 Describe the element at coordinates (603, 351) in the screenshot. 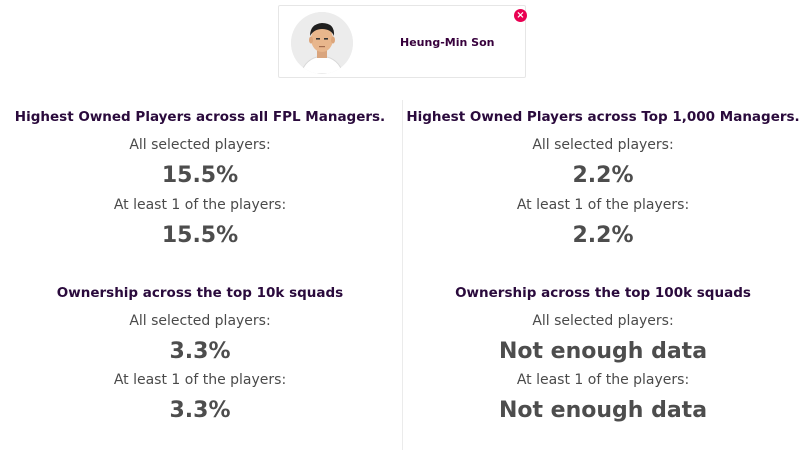

I see `all-selected-value: Not enough data` at that location.